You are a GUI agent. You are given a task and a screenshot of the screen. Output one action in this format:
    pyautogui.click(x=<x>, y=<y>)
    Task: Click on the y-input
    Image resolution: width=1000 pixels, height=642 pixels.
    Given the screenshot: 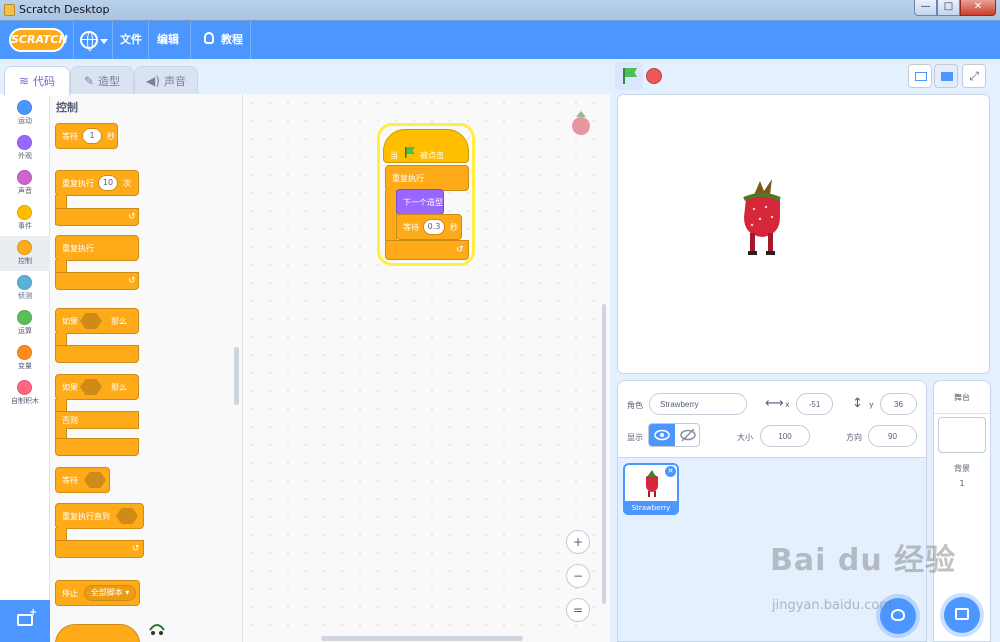 What is the action you would take?
    pyautogui.click(x=898, y=404)
    